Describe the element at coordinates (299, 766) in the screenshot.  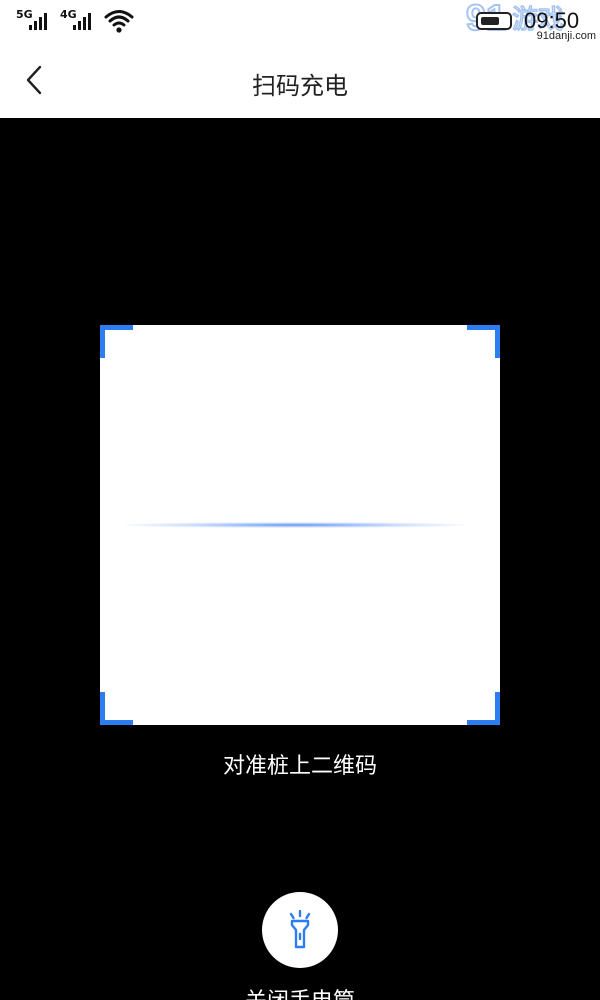
I see `scan-hint-text: 对准桩上二维码` at that location.